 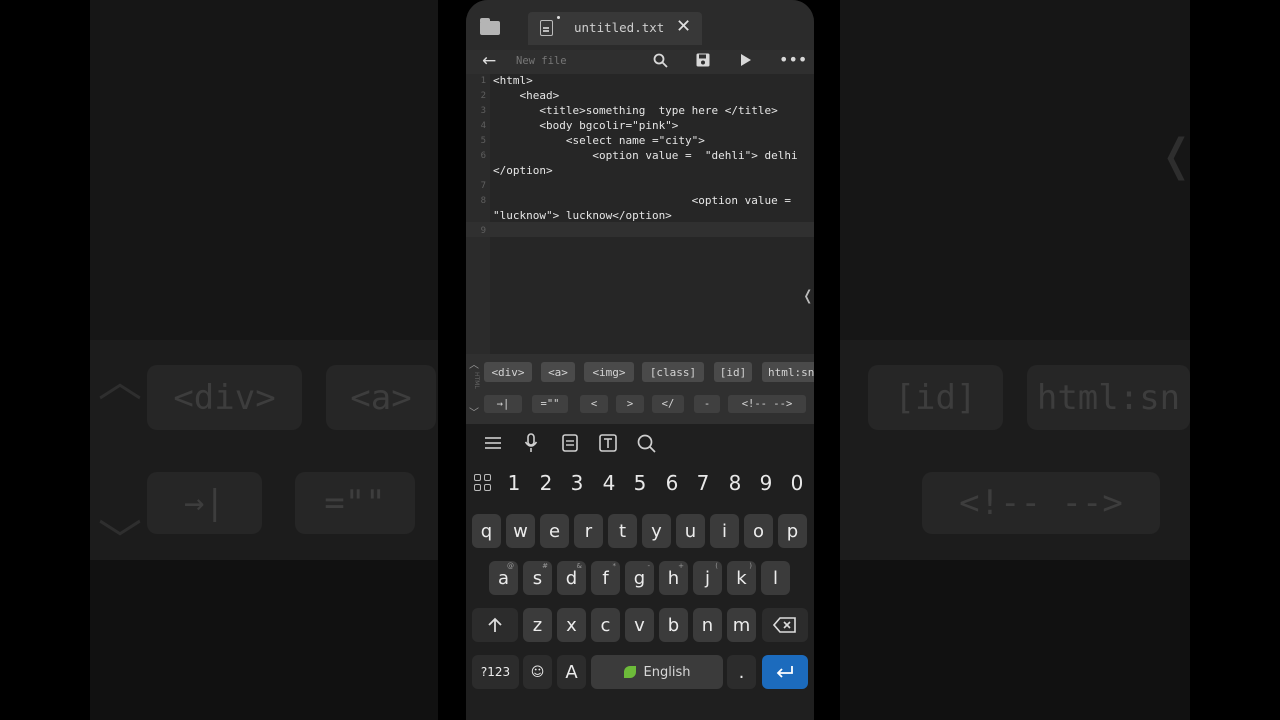 What do you see at coordinates (733, 372) in the screenshot?
I see `symbol-id: [id]` at bounding box center [733, 372].